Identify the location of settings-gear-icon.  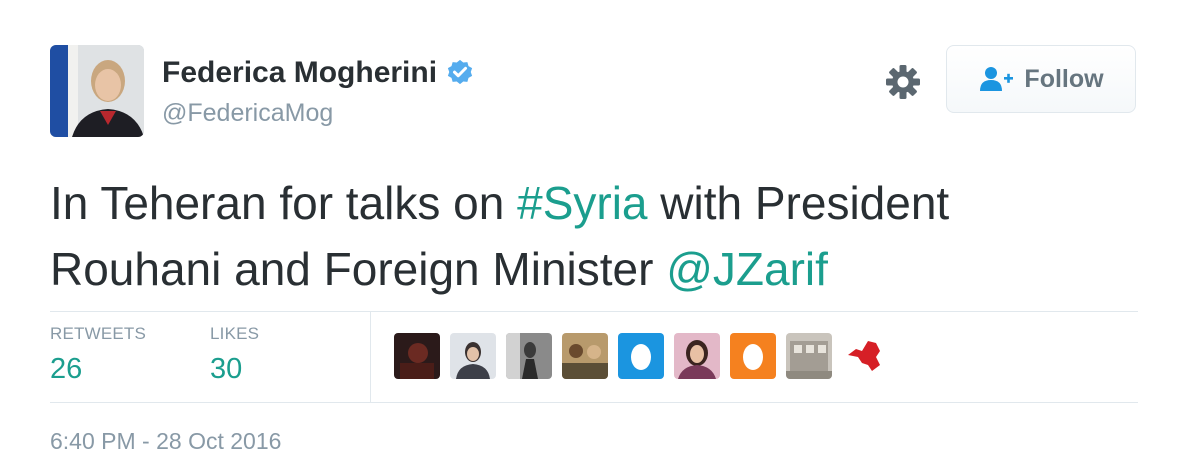
(903, 82).